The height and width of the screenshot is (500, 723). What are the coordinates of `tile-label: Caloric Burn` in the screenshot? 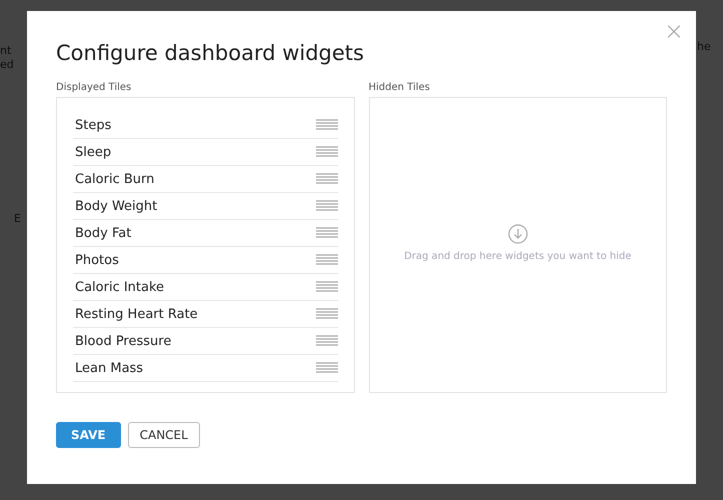 It's located at (114, 179).